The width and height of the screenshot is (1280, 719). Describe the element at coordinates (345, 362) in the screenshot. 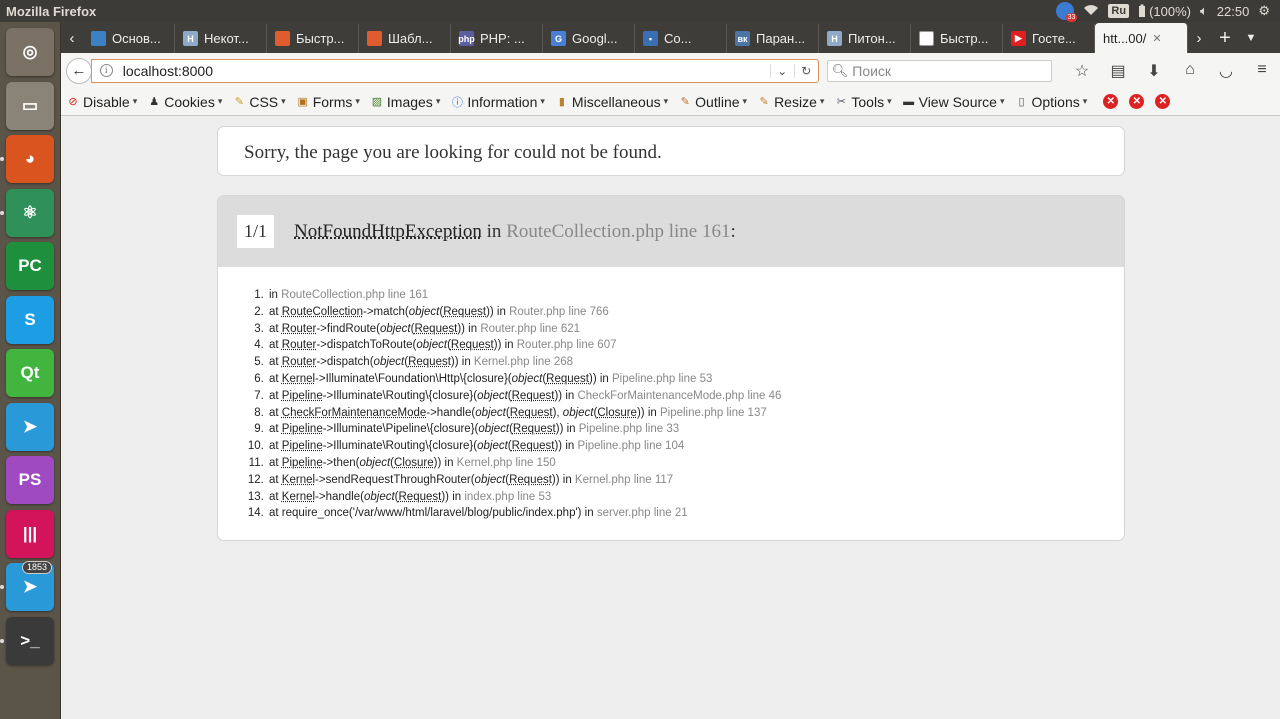

I see `trace-text: ->dispatch(` at that location.